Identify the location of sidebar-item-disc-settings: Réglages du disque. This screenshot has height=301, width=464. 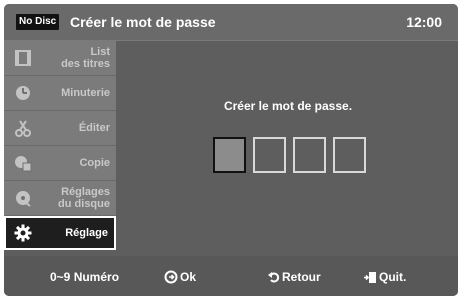
(60, 198).